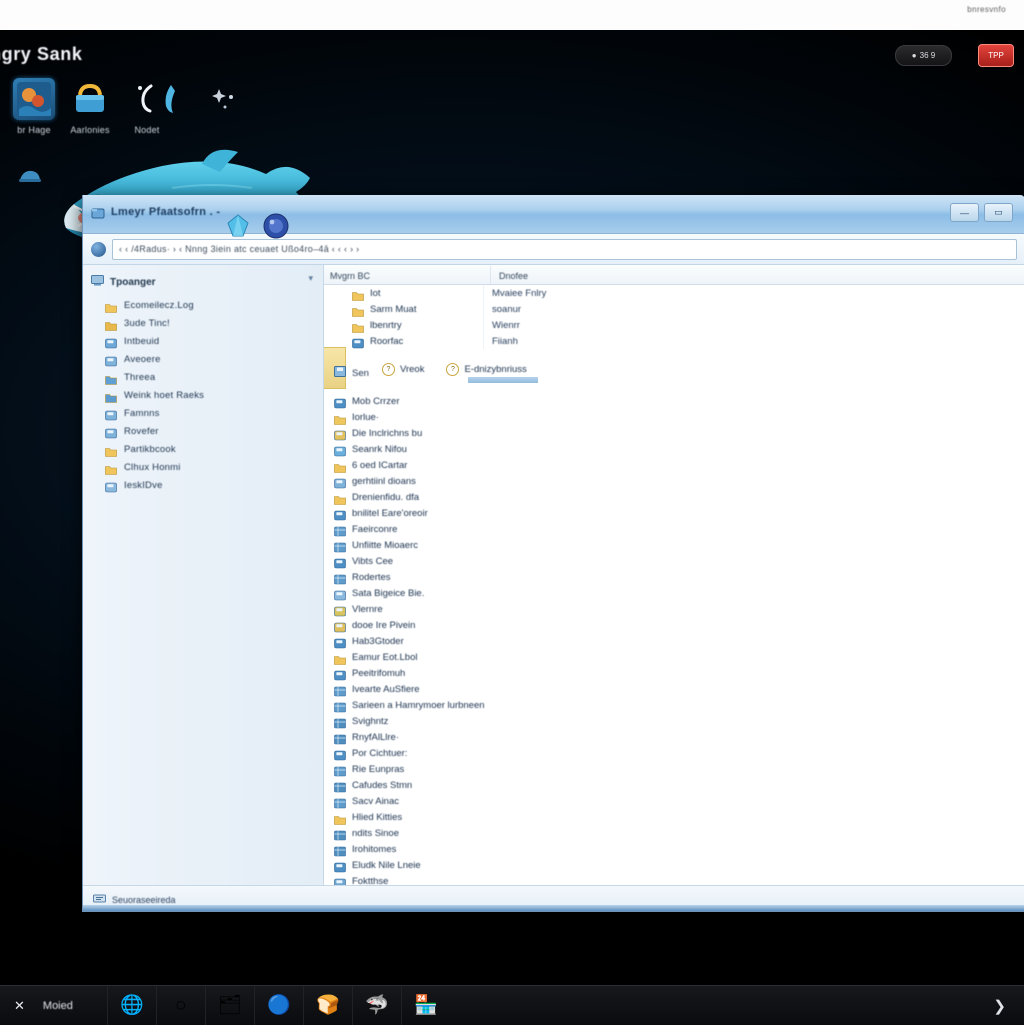 The width and height of the screenshot is (1024, 1025). I want to click on list-item: Hlied Kitties, so click(674, 817).